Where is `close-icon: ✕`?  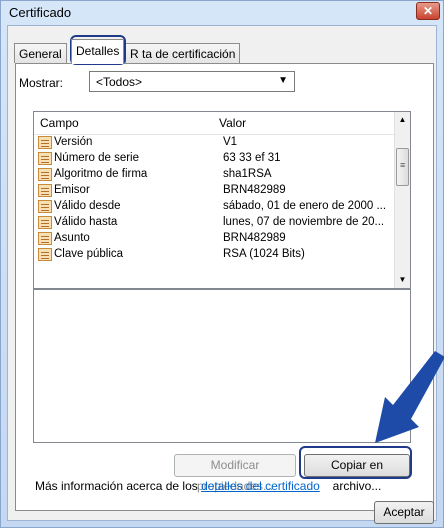 close-icon: ✕ is located at coordinates (428, 11).